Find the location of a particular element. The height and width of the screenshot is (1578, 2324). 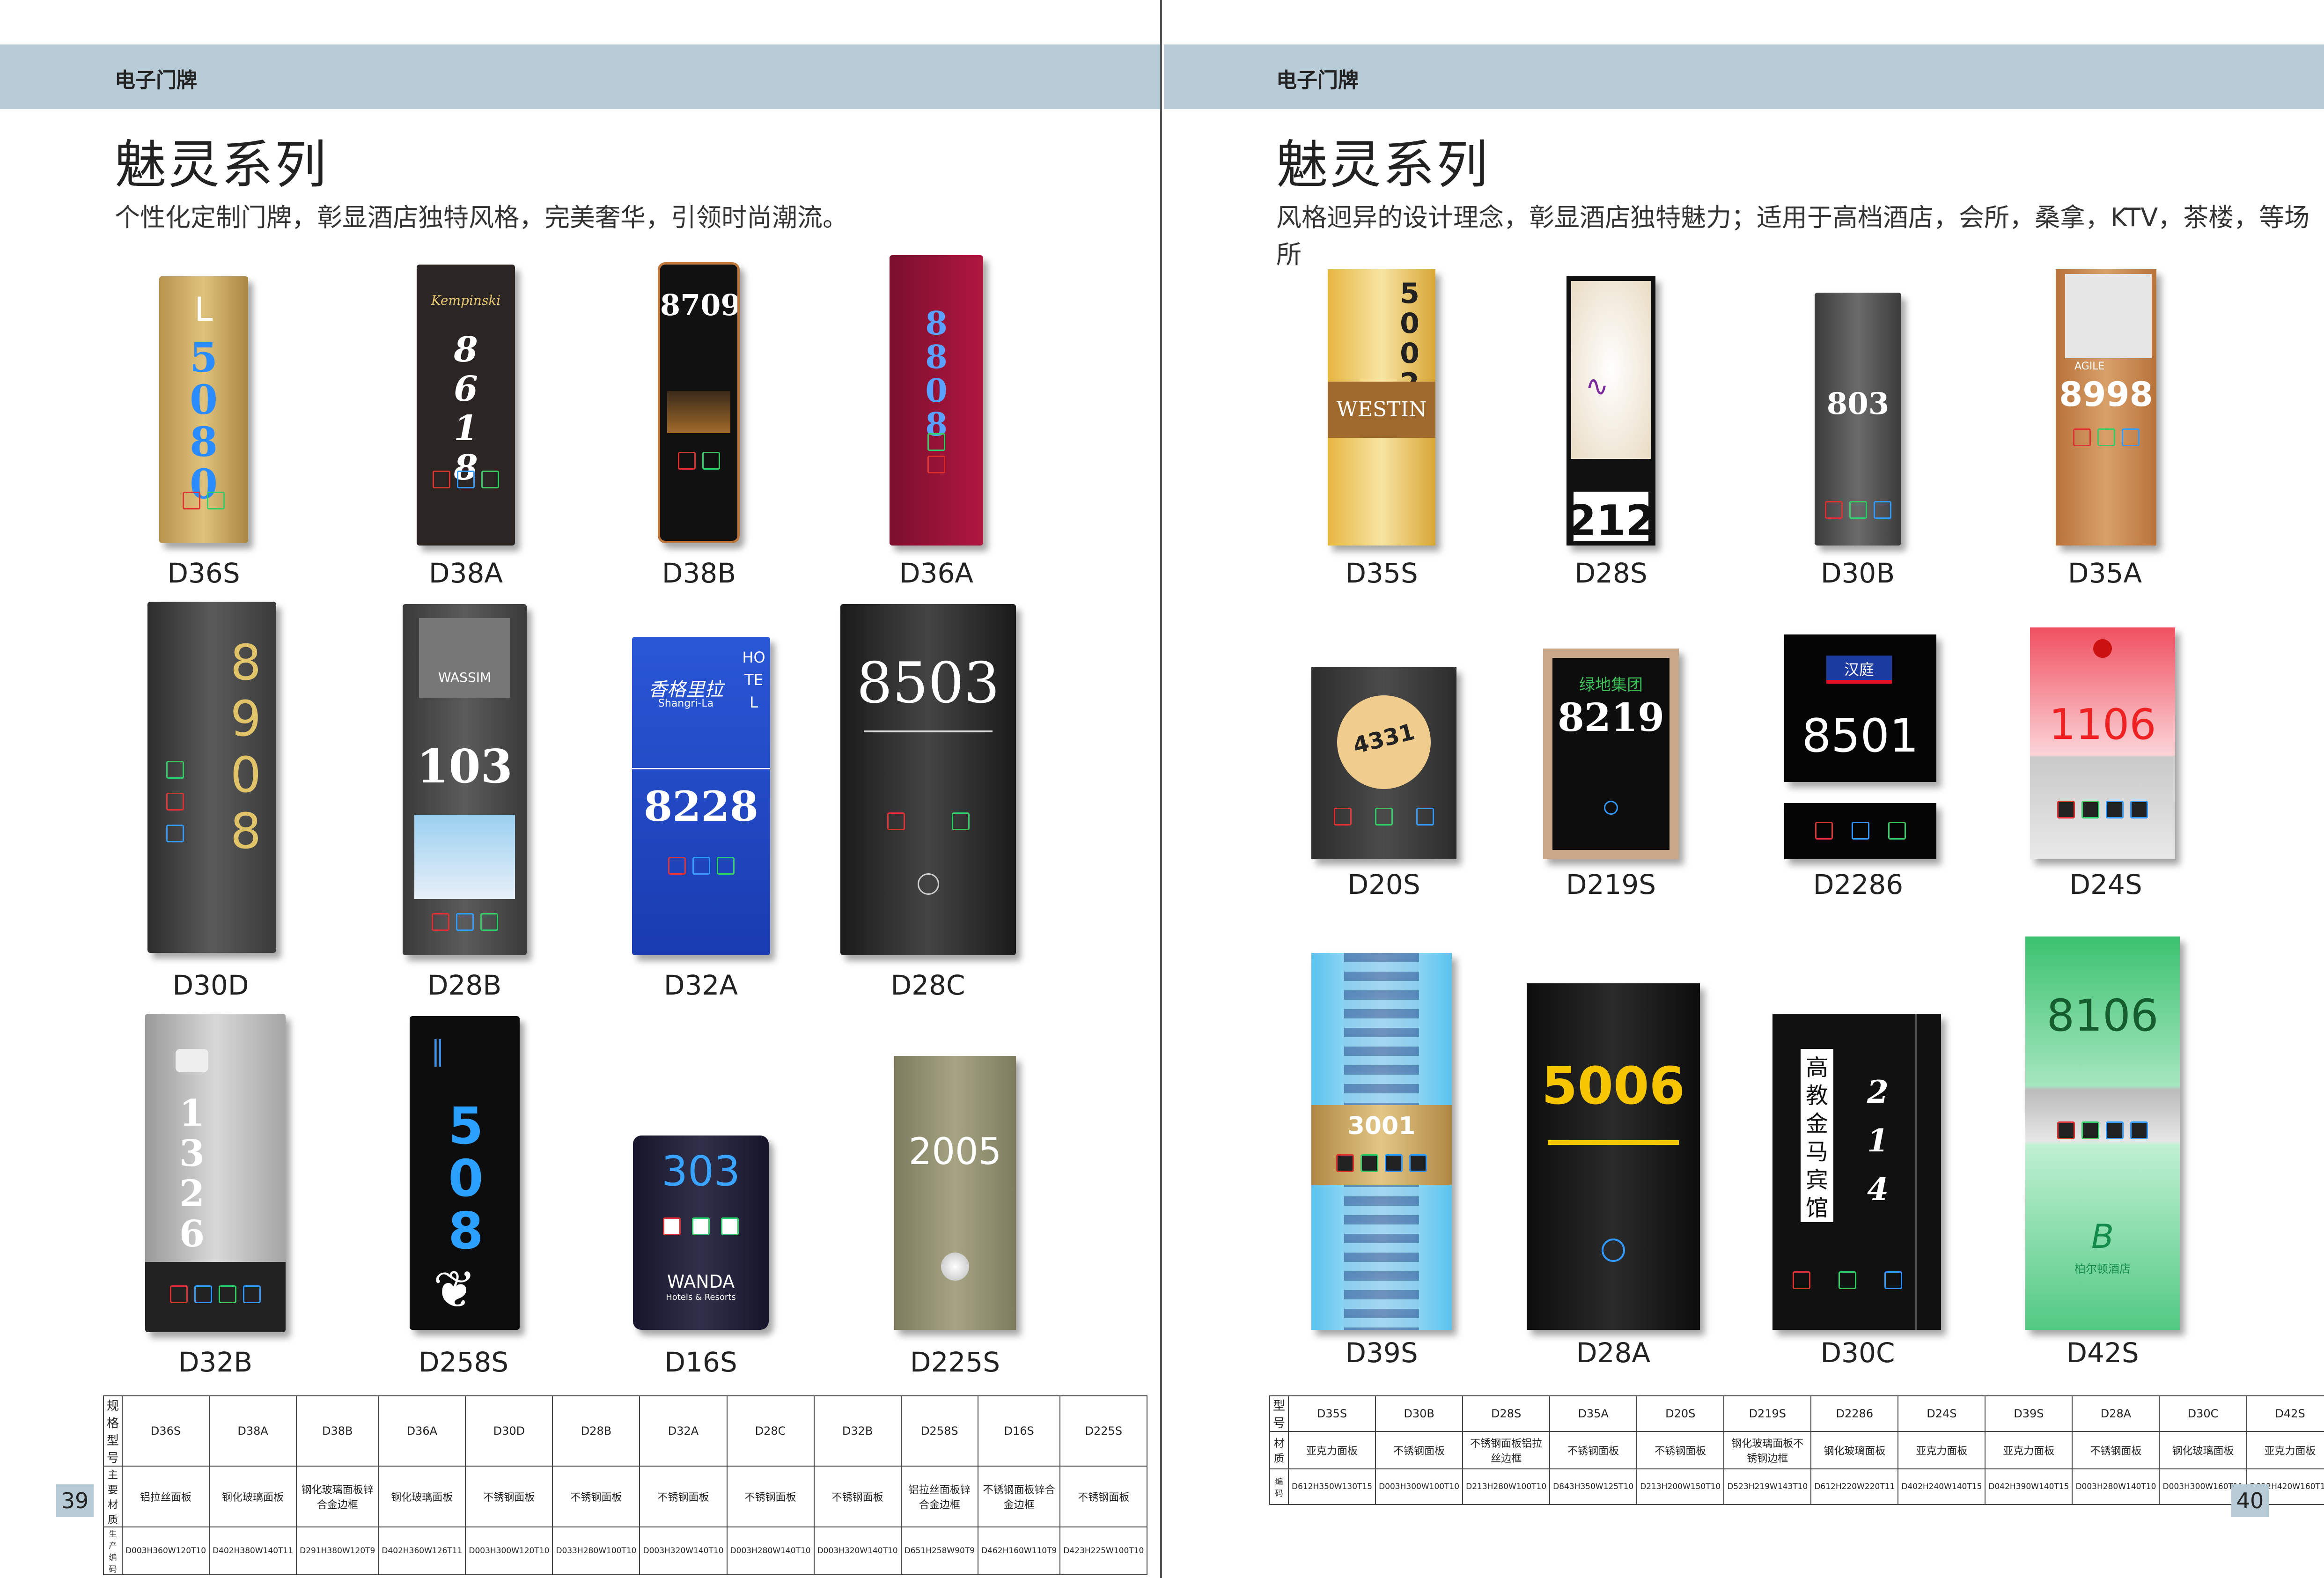

doorplate-image: 香格里拉 Shangri-La HOTEL 8228 is located at coordinates (701, 796).